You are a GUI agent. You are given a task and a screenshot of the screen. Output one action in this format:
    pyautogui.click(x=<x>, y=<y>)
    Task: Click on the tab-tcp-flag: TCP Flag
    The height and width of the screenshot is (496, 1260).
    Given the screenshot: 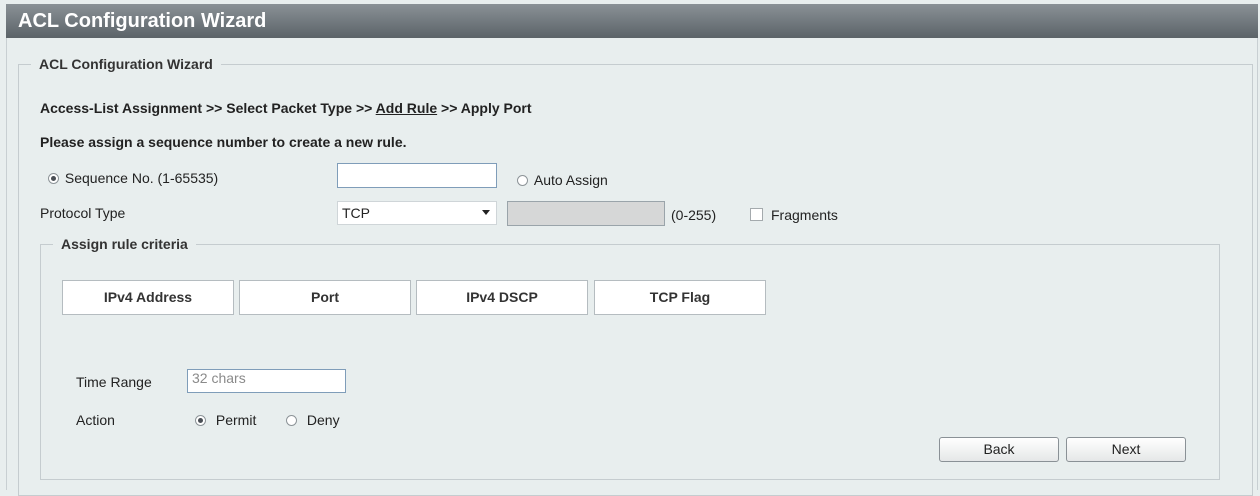 What is the action you would take?
    pyautogui.click(x=680, y=297)
    